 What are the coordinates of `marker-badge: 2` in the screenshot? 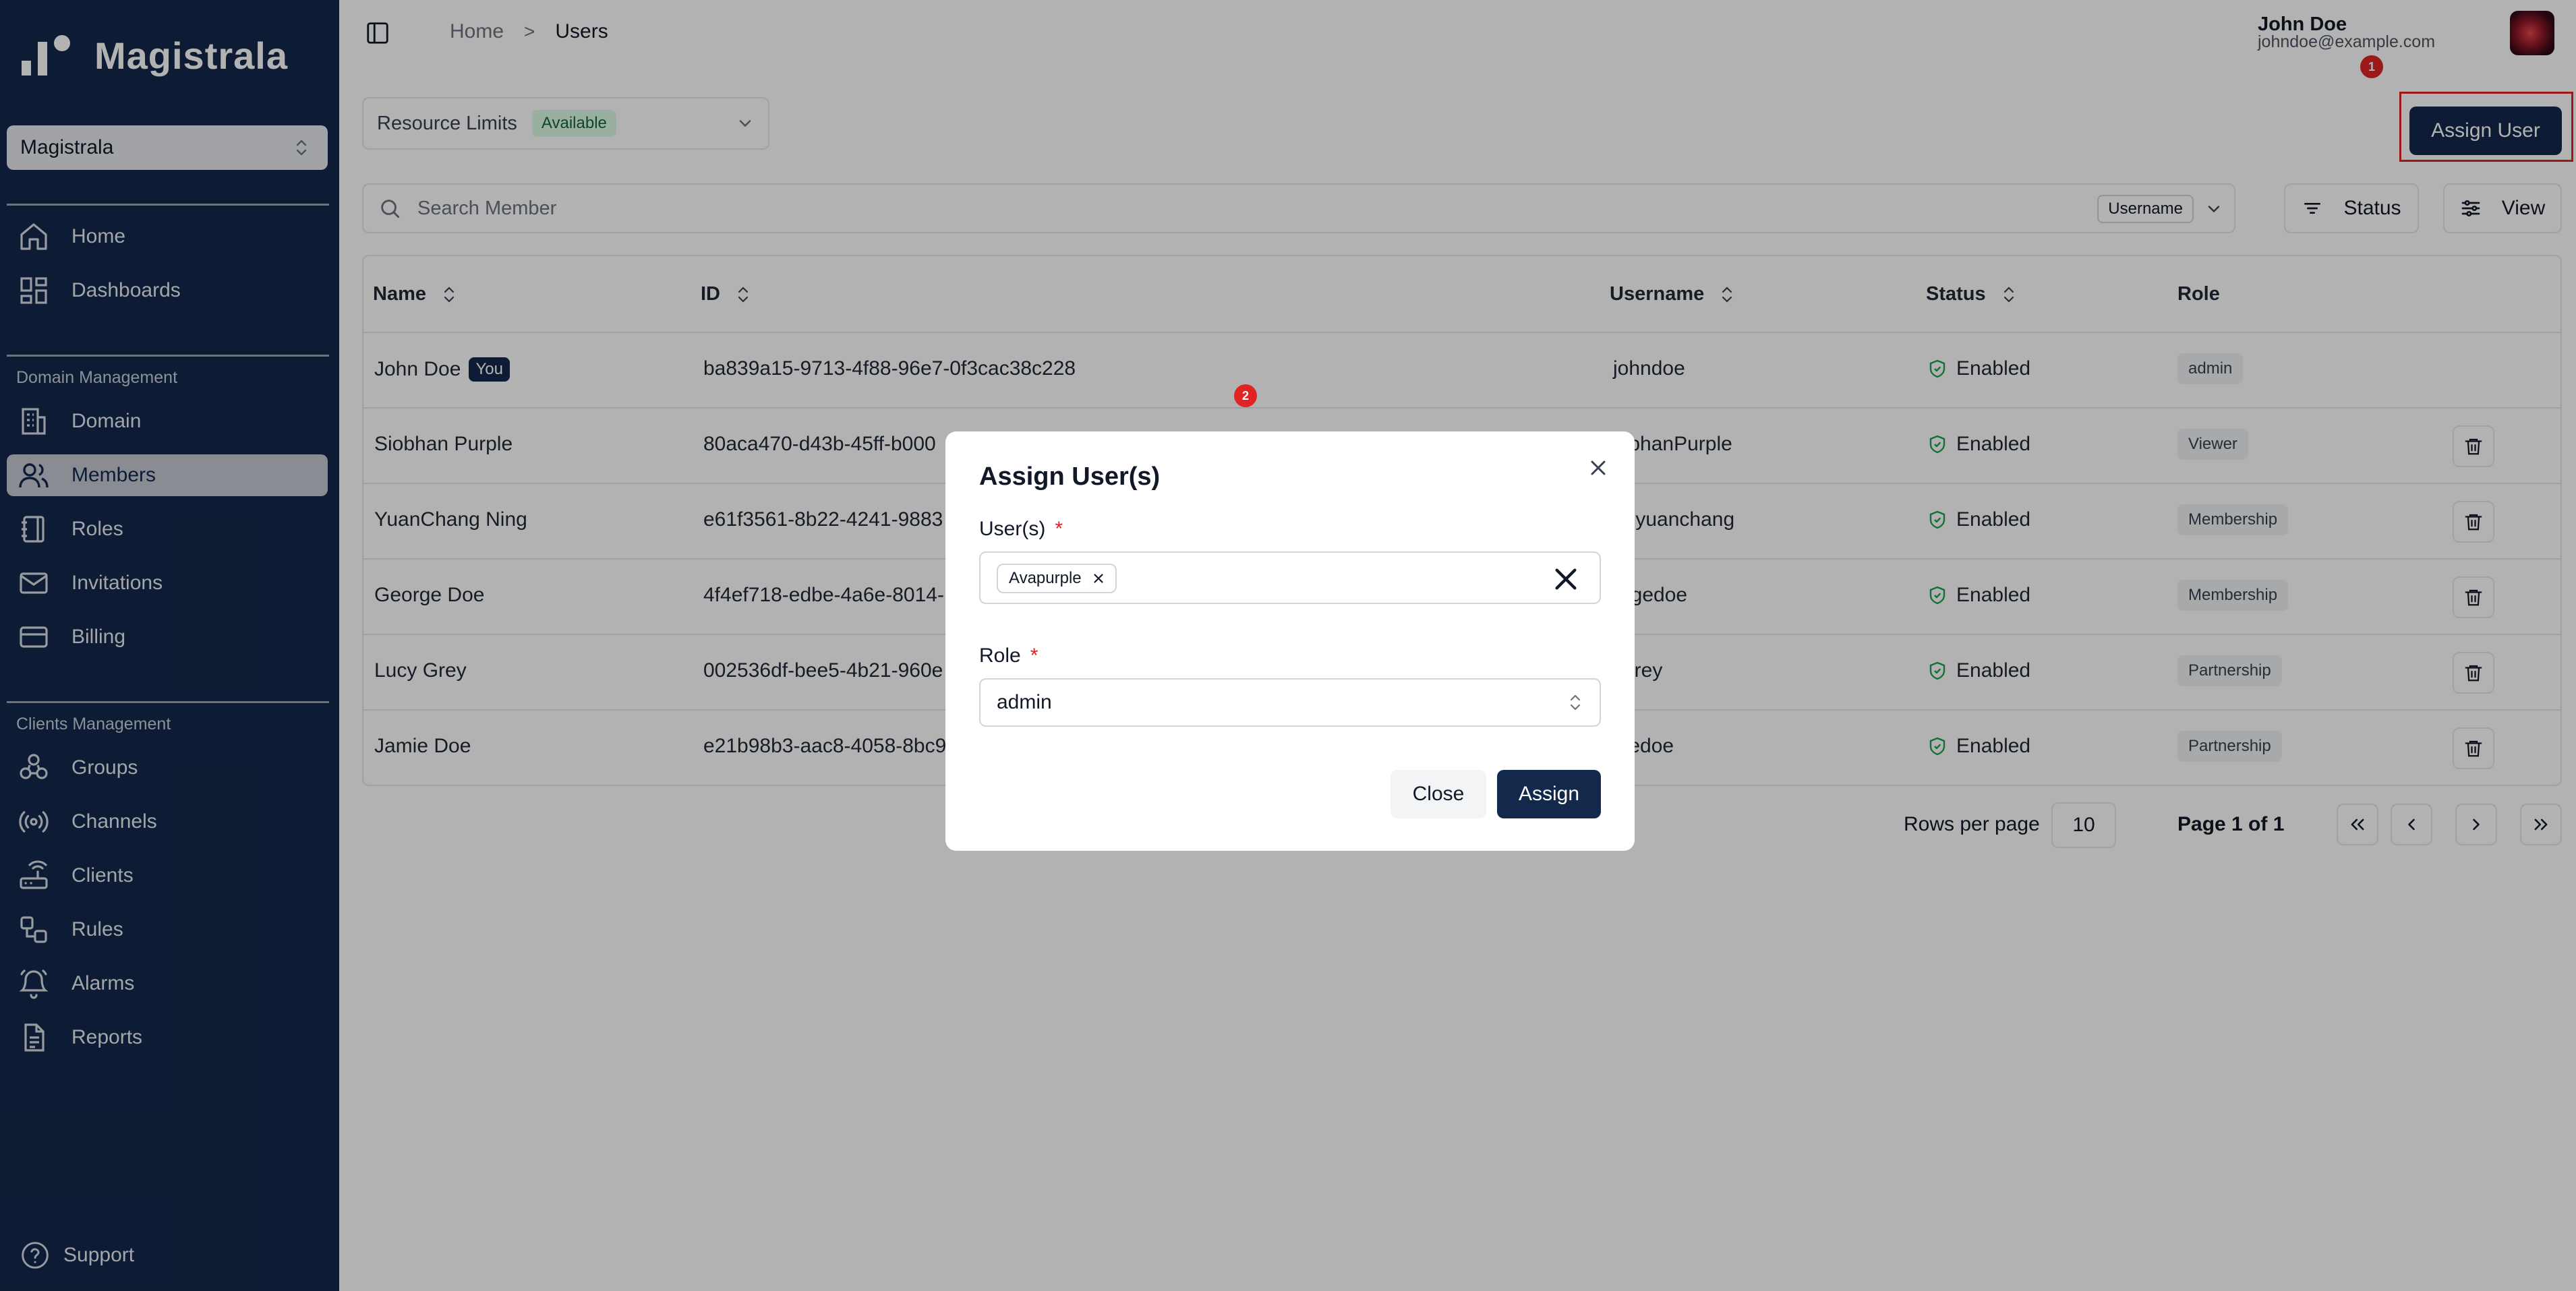 It's located at (1245, 395).